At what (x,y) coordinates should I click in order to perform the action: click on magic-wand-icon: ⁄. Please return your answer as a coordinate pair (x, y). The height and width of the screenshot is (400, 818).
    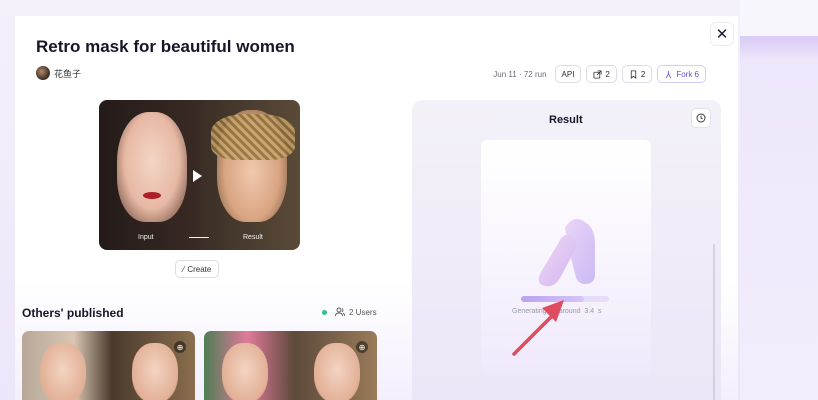
    Looking at the image, I should click on (184, 269).